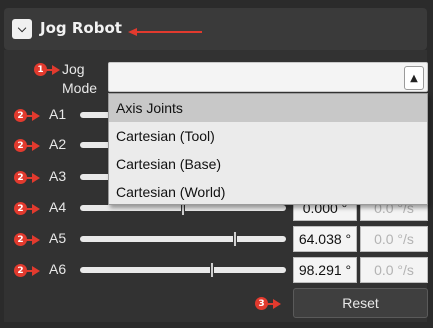 The image size is (433, 328). I want to click on axis-slider-a5, so click(183, 239).